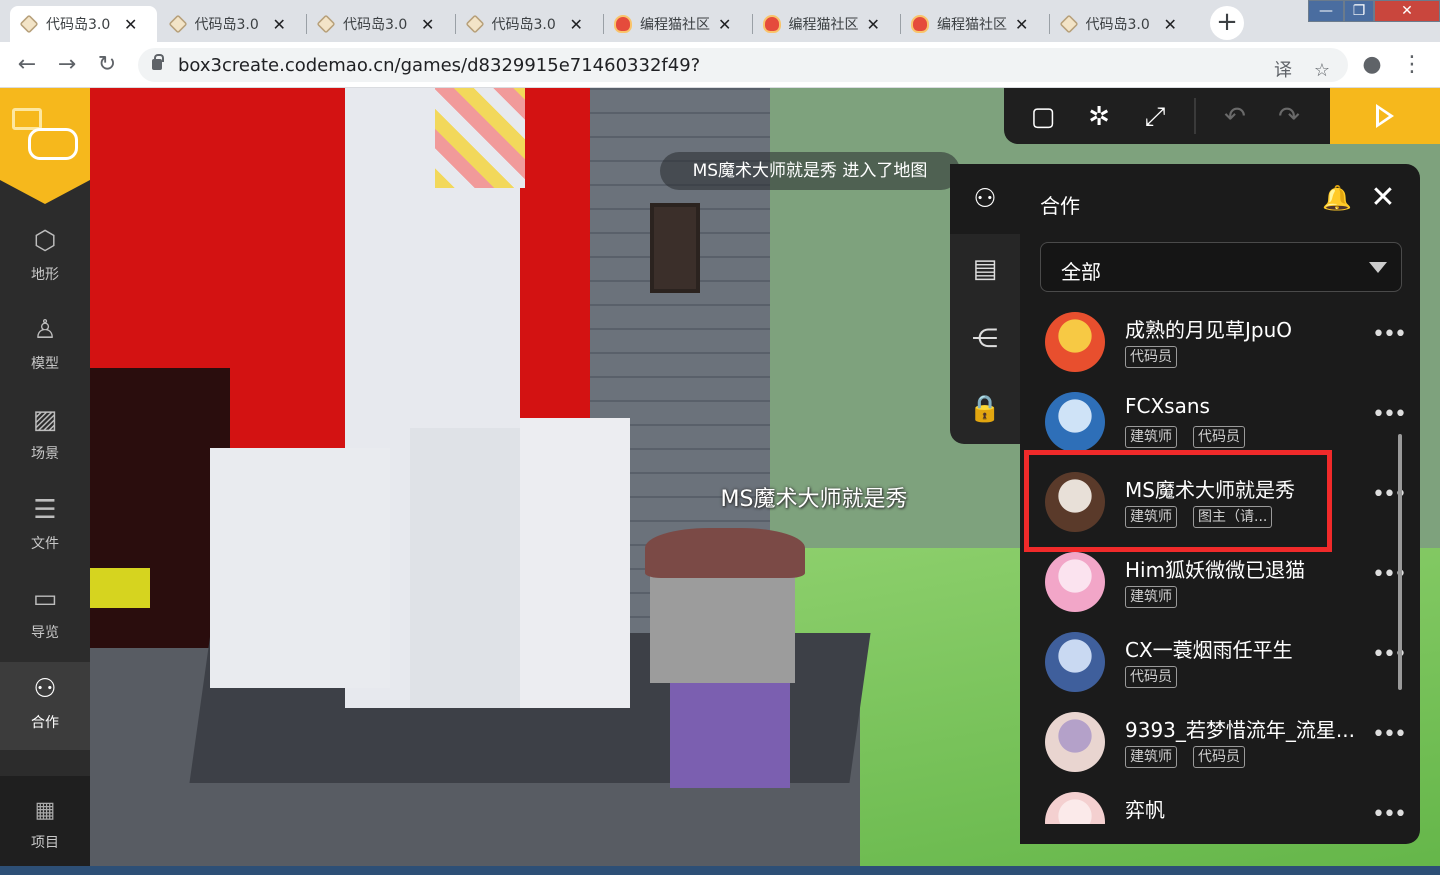 The height and width of the screenshot is (875, 1440). Describe the element at coordinates (1167, 406) in the screenshot. I see `member-name: FCXsans` at that location.